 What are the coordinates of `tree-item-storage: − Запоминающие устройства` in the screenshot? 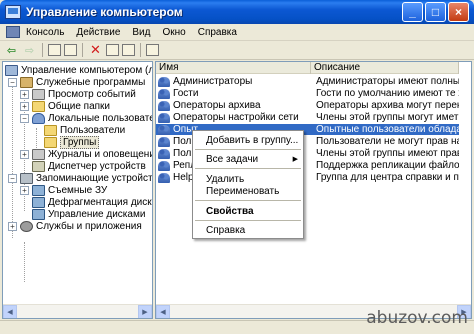 It's located at (80, 178).